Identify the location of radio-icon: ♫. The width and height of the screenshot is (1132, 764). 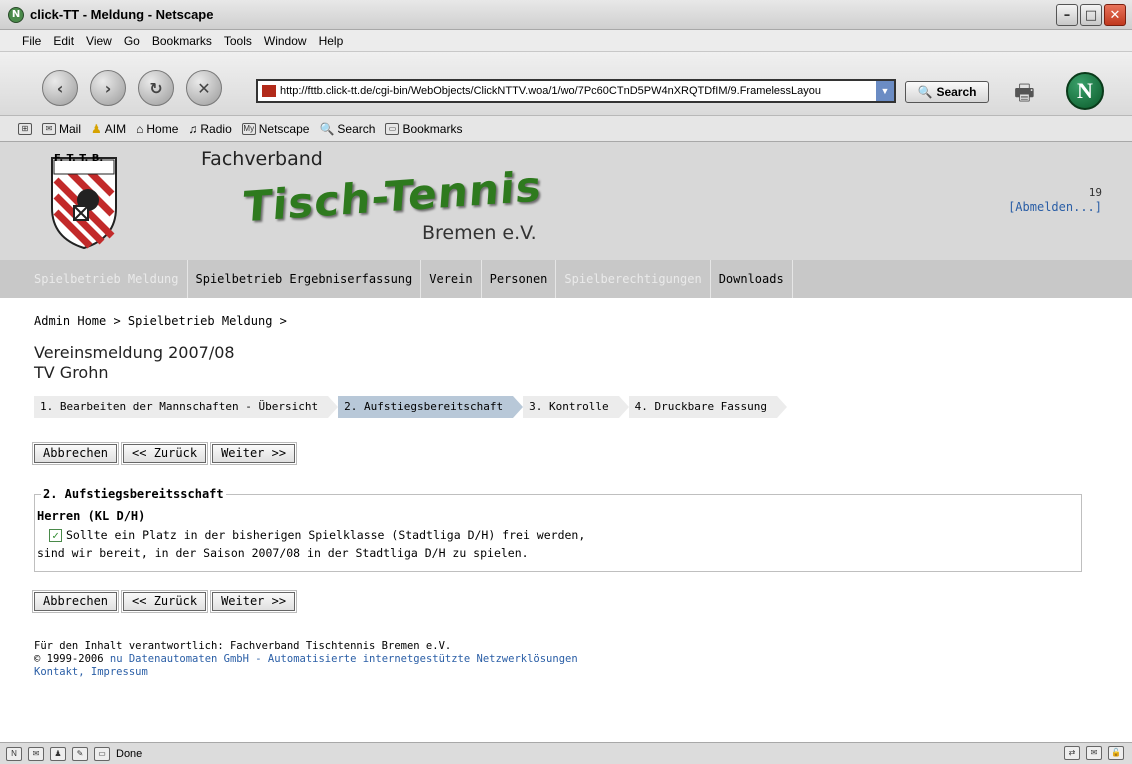
(193, 128).